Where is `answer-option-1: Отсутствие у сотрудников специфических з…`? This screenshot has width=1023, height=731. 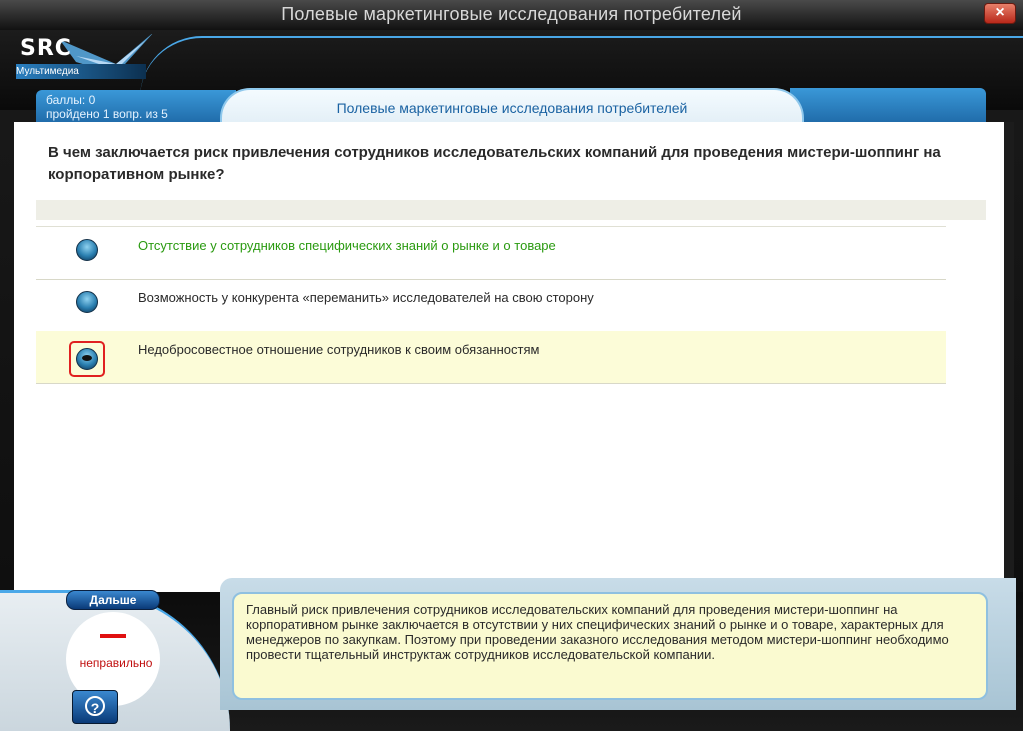
answer-option-1: Отсутствие у сотрудников специфических з… is located at coordinates (491, 253).